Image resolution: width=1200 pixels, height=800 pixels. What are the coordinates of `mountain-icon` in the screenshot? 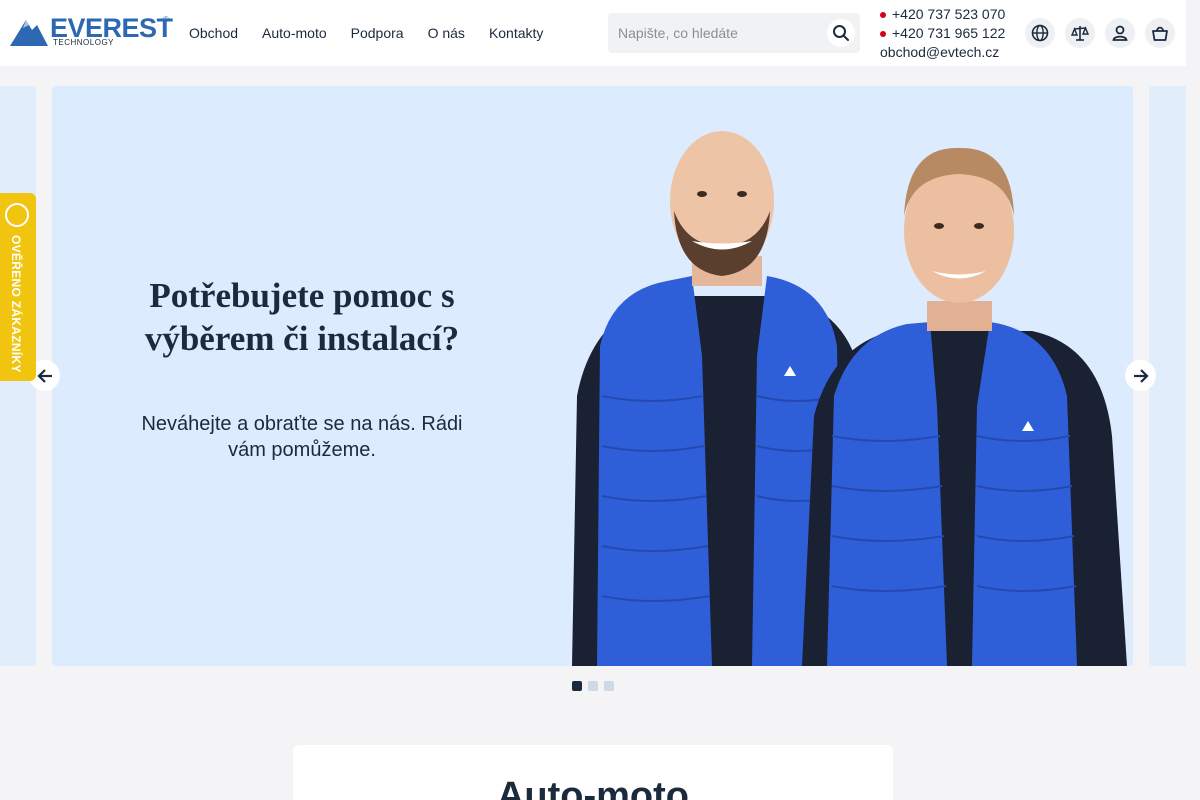 It's located at (29, 33).